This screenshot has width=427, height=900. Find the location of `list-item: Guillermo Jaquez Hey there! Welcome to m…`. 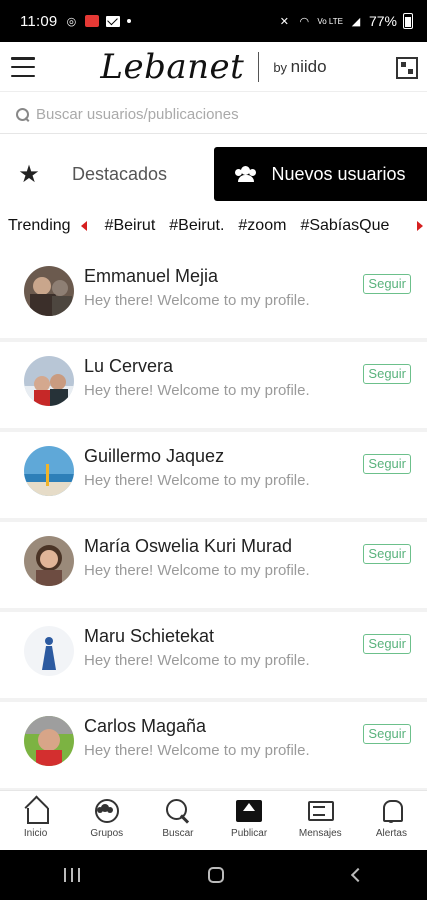

list-item: Guillermo Jaquez Hey there! Welcome to m… is located at coordinates (213, 477).